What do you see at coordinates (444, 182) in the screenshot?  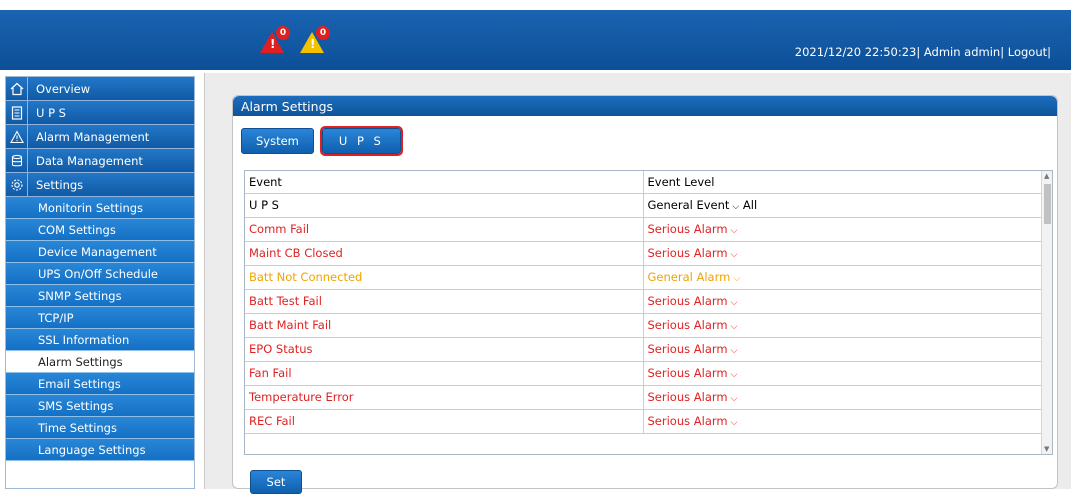 I see `column-header-event: Event` at bounding box center [444, 182].